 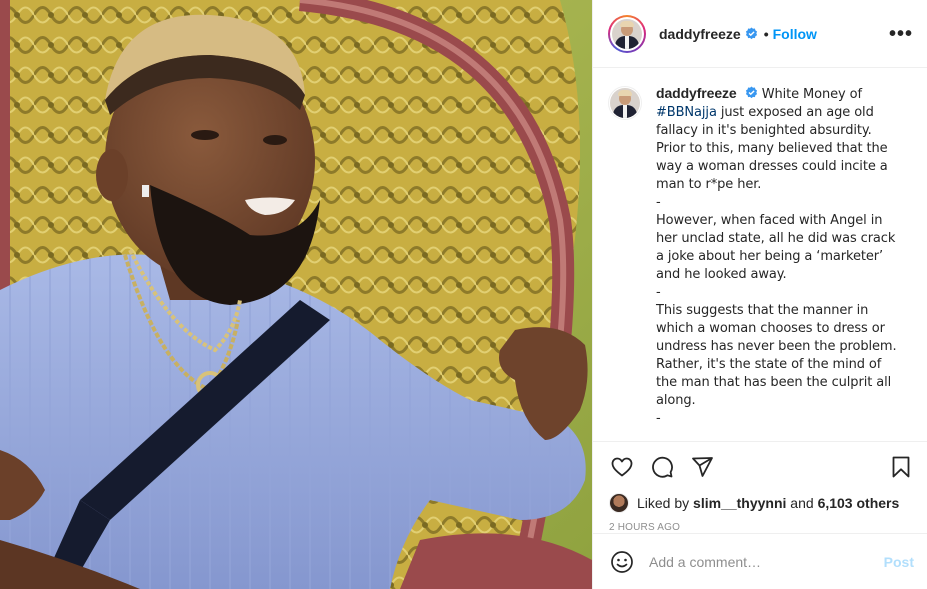 What do you see at coordinates (751, 33) in the screenshot?
I see `verified-badge-icon` at bounding box center [751, 33].